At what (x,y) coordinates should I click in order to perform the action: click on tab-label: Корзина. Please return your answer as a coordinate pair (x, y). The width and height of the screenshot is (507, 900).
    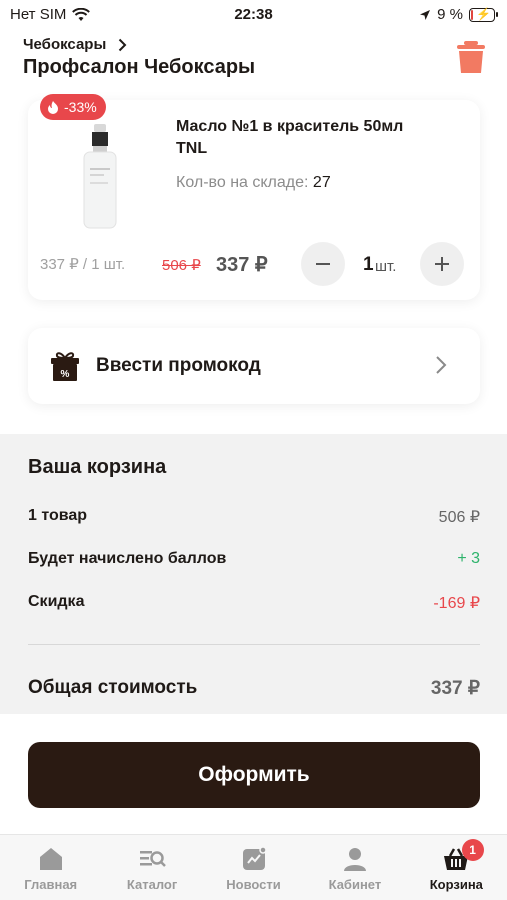
    Looking at the image, I should click on (456, 884).